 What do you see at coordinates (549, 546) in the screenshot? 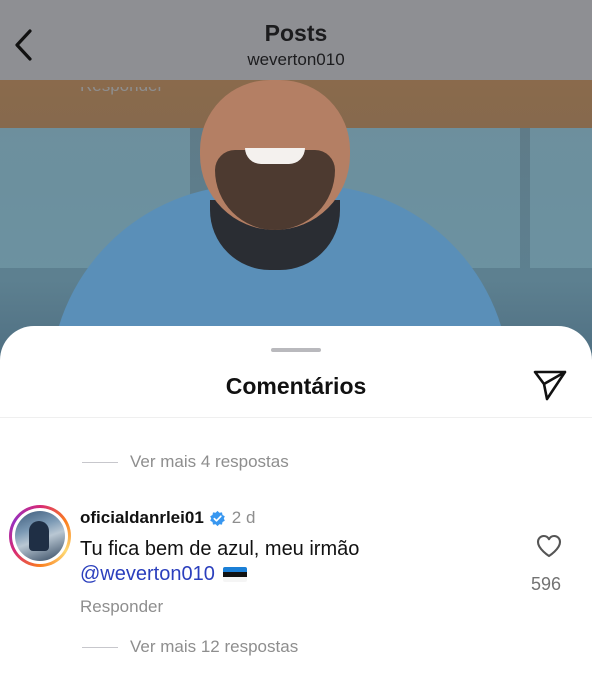
I see `heart-outline-icon` at bounding box center [549, 546].